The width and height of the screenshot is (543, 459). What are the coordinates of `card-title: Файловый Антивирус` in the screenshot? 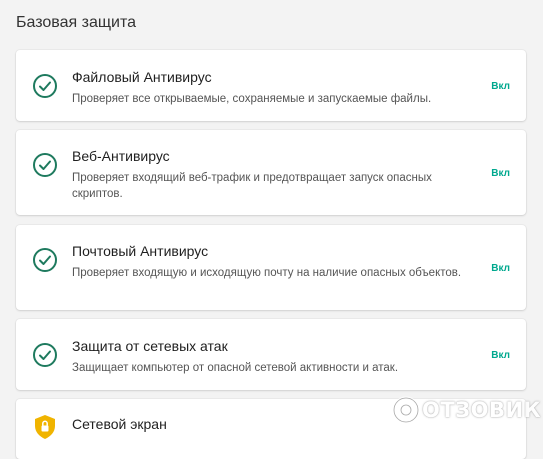 It's located at (142, 77).